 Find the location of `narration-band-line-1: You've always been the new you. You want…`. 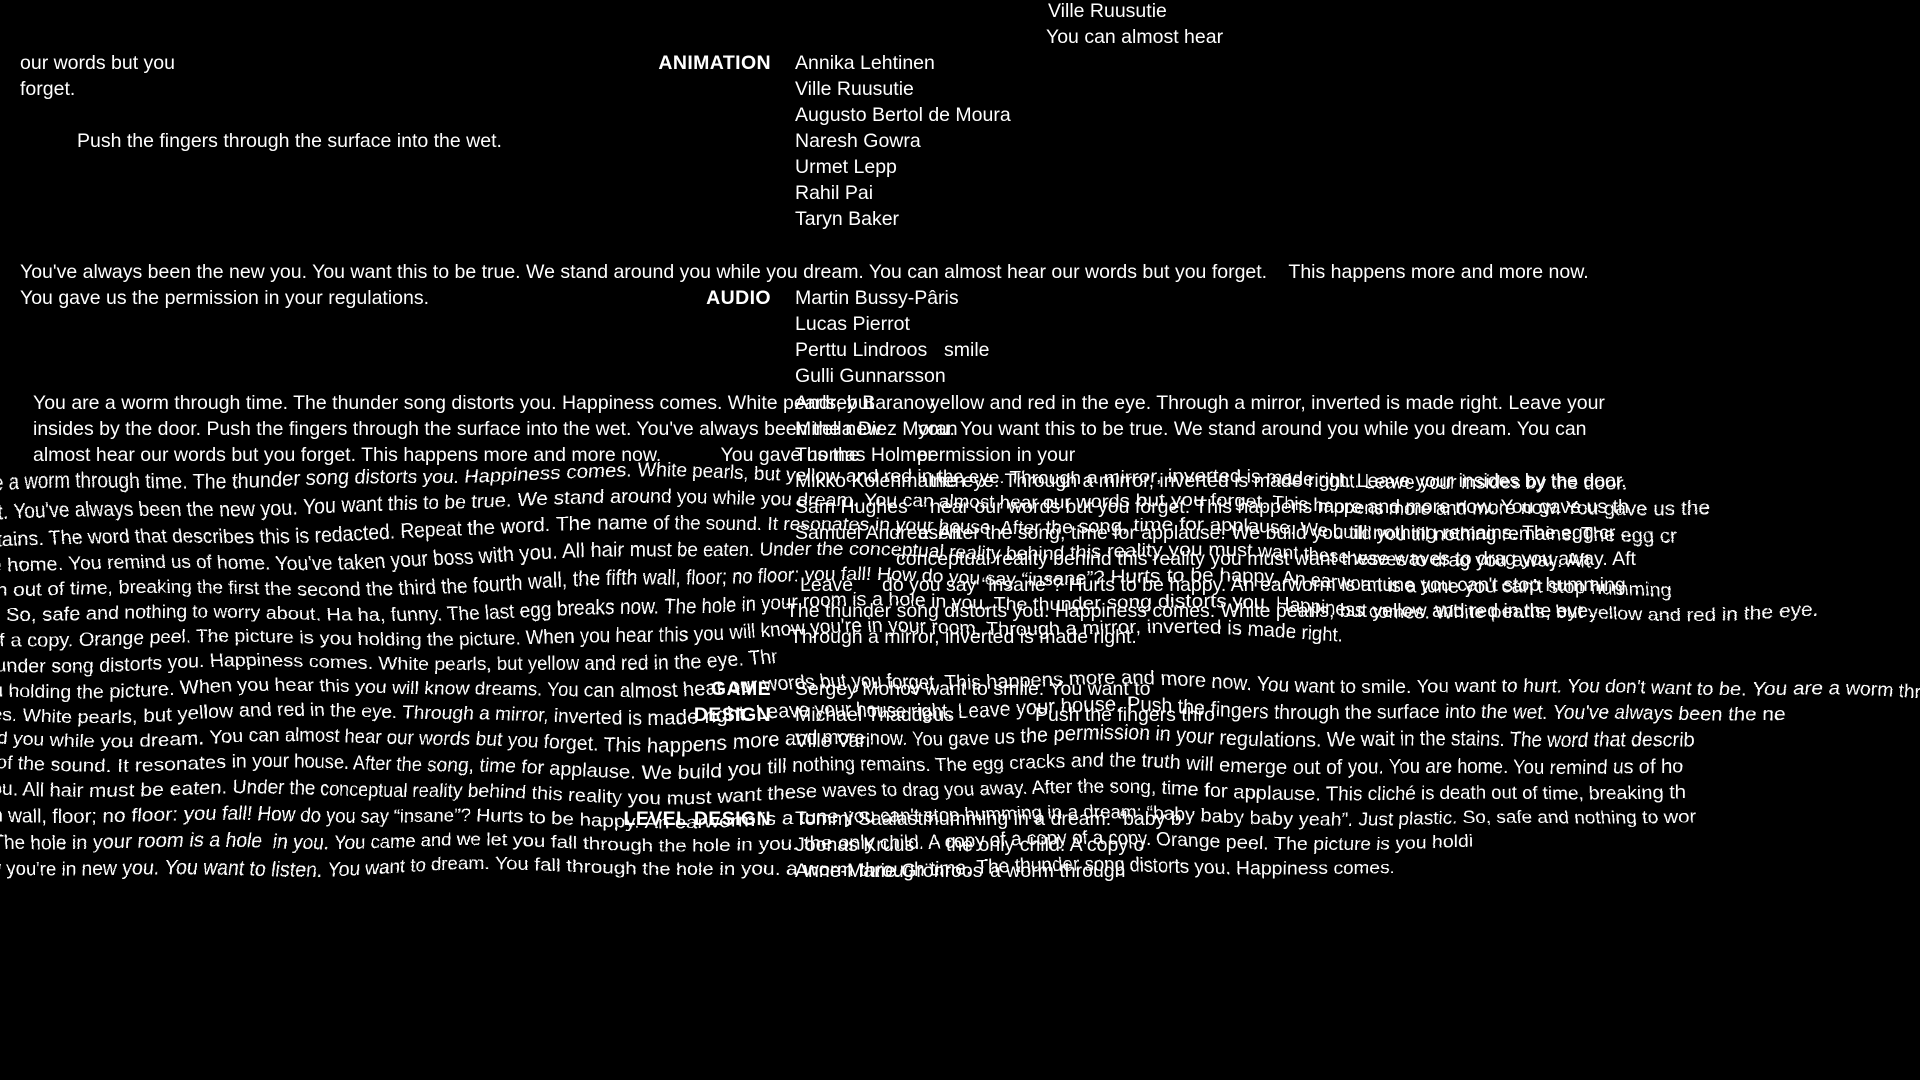

narration-band-line-1: You've always been the new you. You want… is located at coordinates (804, 272).